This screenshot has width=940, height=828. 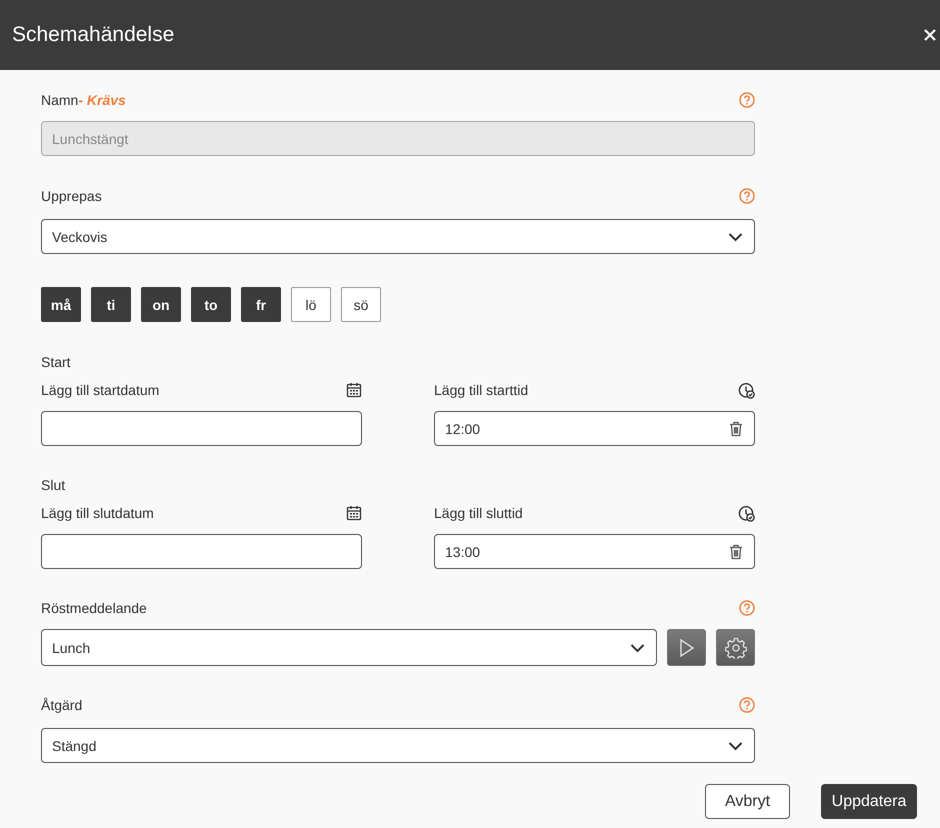 What do you see at coordinates (97, 513) in the screenshot?
I see `field-label: Lägg till slutdatum` at bounding box center [97, 513].